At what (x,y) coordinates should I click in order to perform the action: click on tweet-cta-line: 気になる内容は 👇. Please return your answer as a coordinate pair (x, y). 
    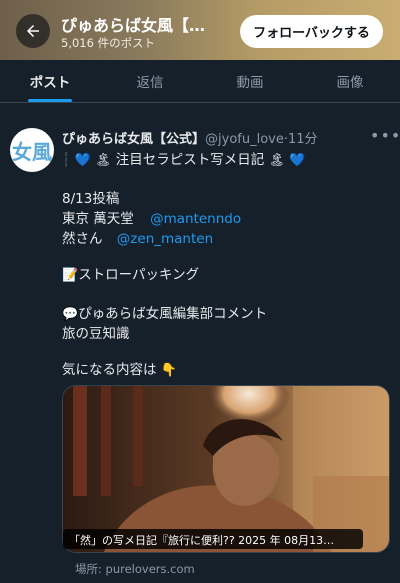
    Looking at the image, I should click on (119, 368).